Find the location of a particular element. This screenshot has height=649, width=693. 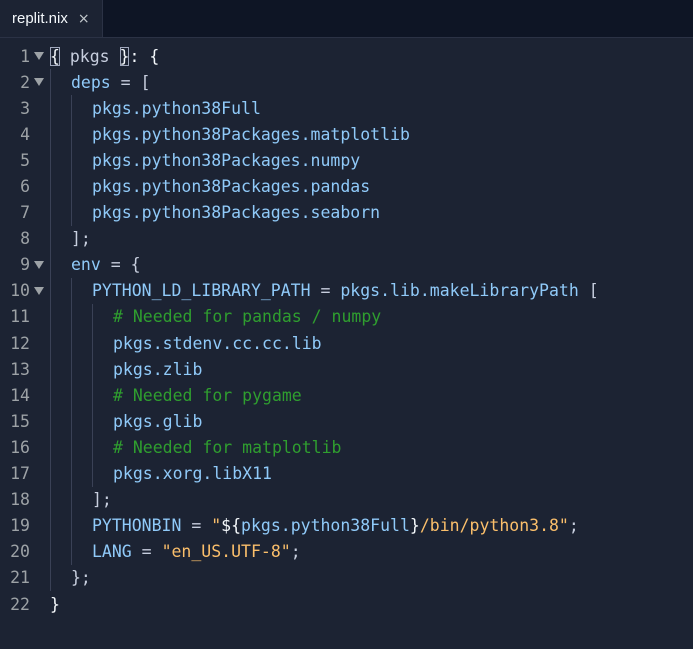

code-line: 16 # Needed for matplotlib is located at coordinates (346, 447).